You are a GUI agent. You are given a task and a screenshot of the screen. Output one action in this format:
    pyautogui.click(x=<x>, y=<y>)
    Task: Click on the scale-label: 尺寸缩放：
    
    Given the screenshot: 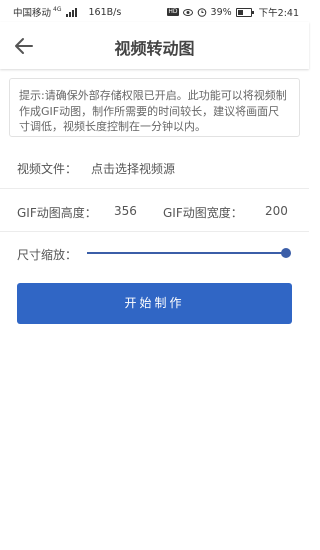 What is the action you would take?
    pyautogui.click(x=47, y=255)
    